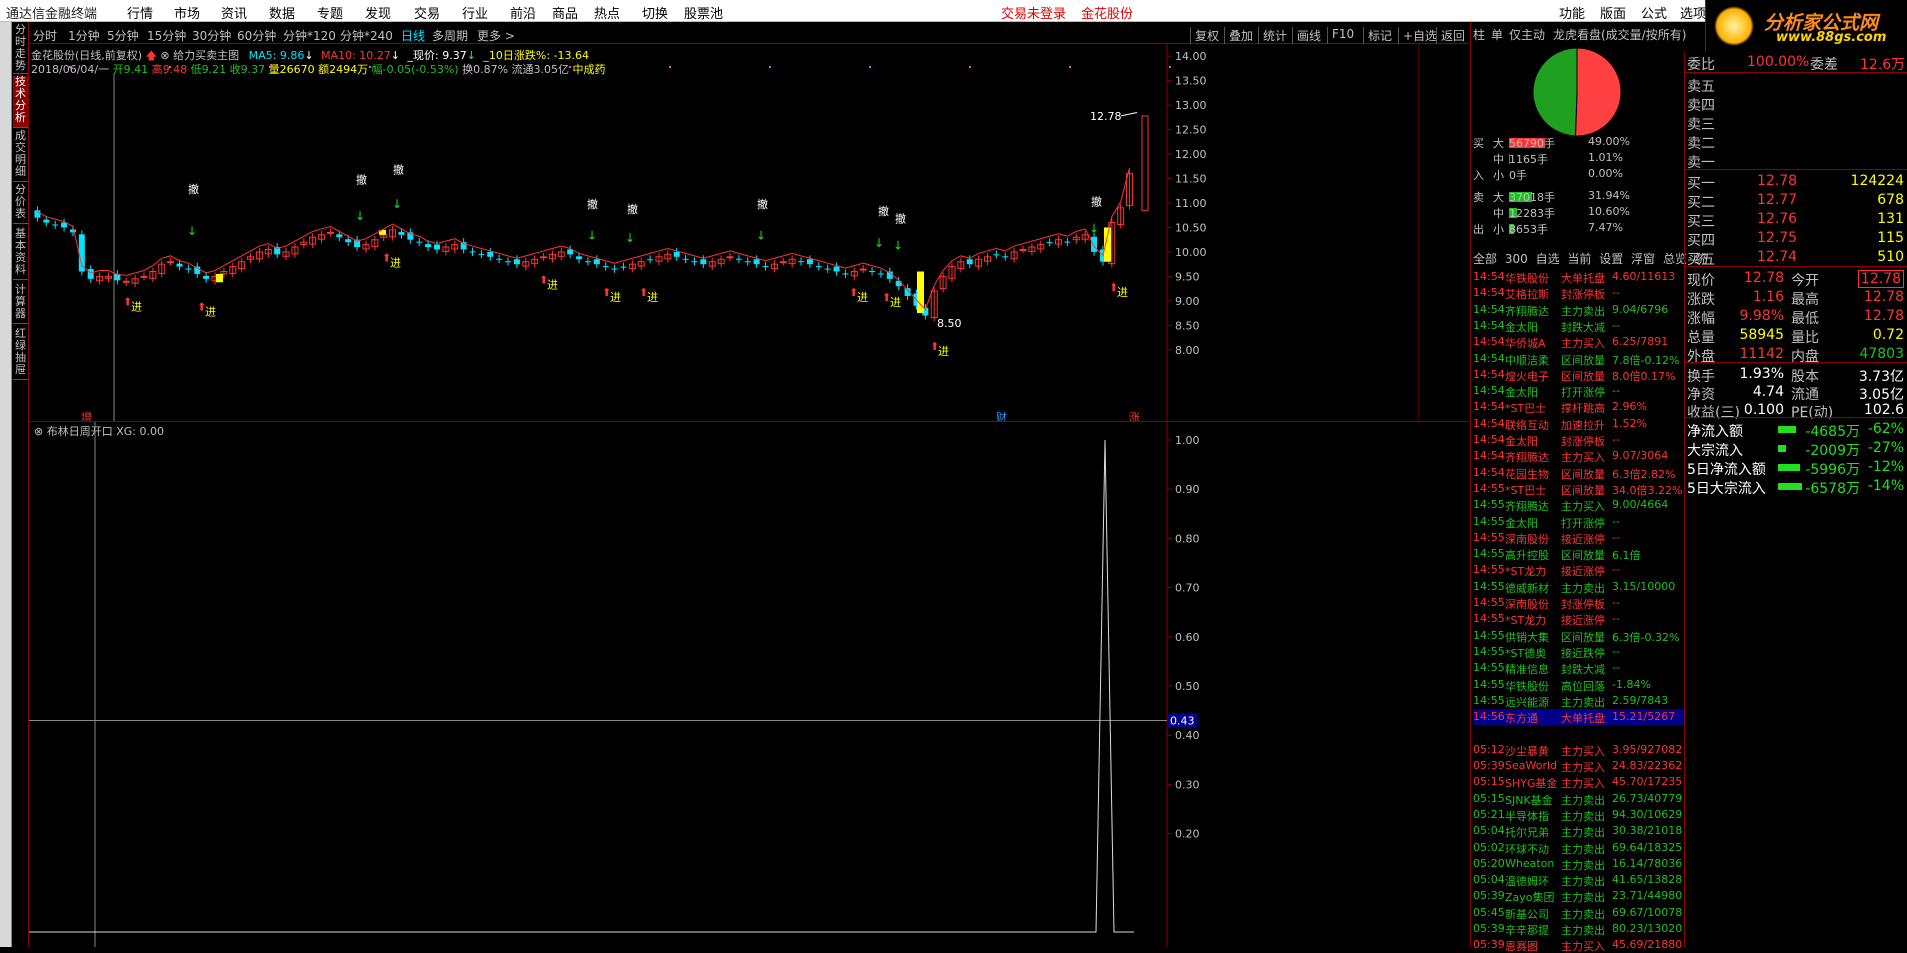 The image size is (1907, 953). Describe the element at coordinates (685, 259) in the screenshot. I see `candle-body` at that location.